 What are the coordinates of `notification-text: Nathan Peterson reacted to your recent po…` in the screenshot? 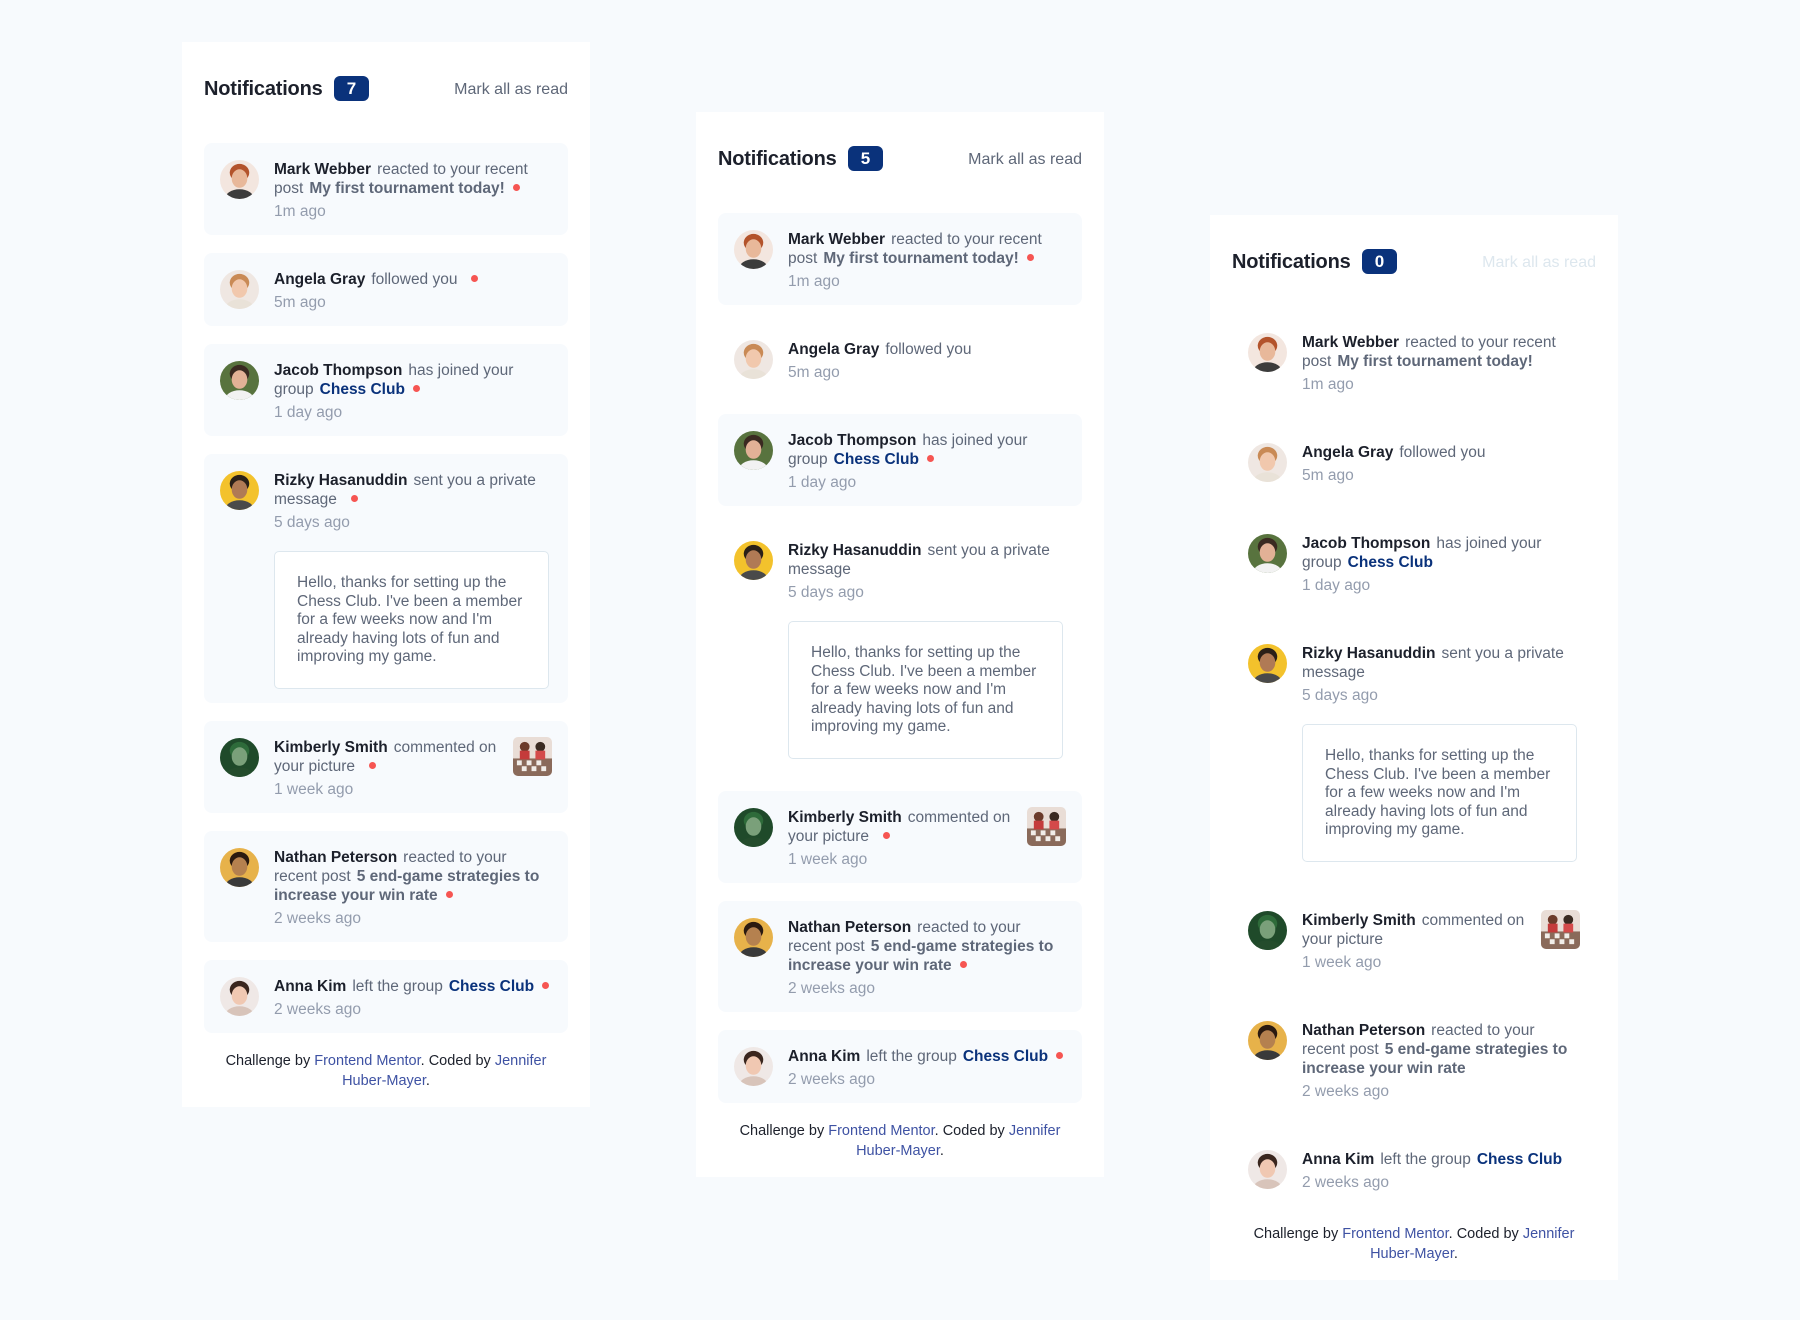 It's located at (1441, 1049).